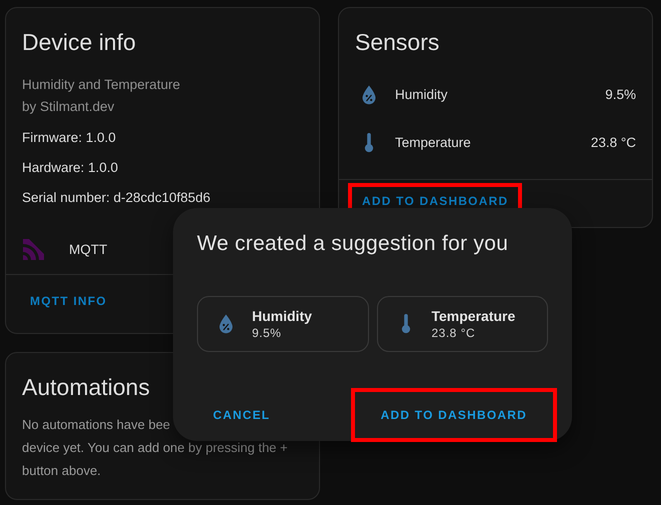 This screenshot has width=661, height=505. What do you see at coordinates (68, 301) in the screenshot?
I see `mqtt-info-button: MQTT INFO` at bounding box center [68, 301].